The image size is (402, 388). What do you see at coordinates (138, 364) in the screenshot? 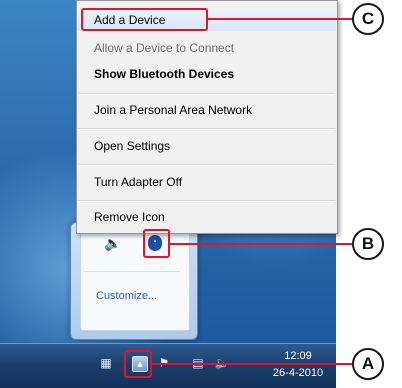
I see `highlight-box-show-hidden` at bounding box center [138, 364].